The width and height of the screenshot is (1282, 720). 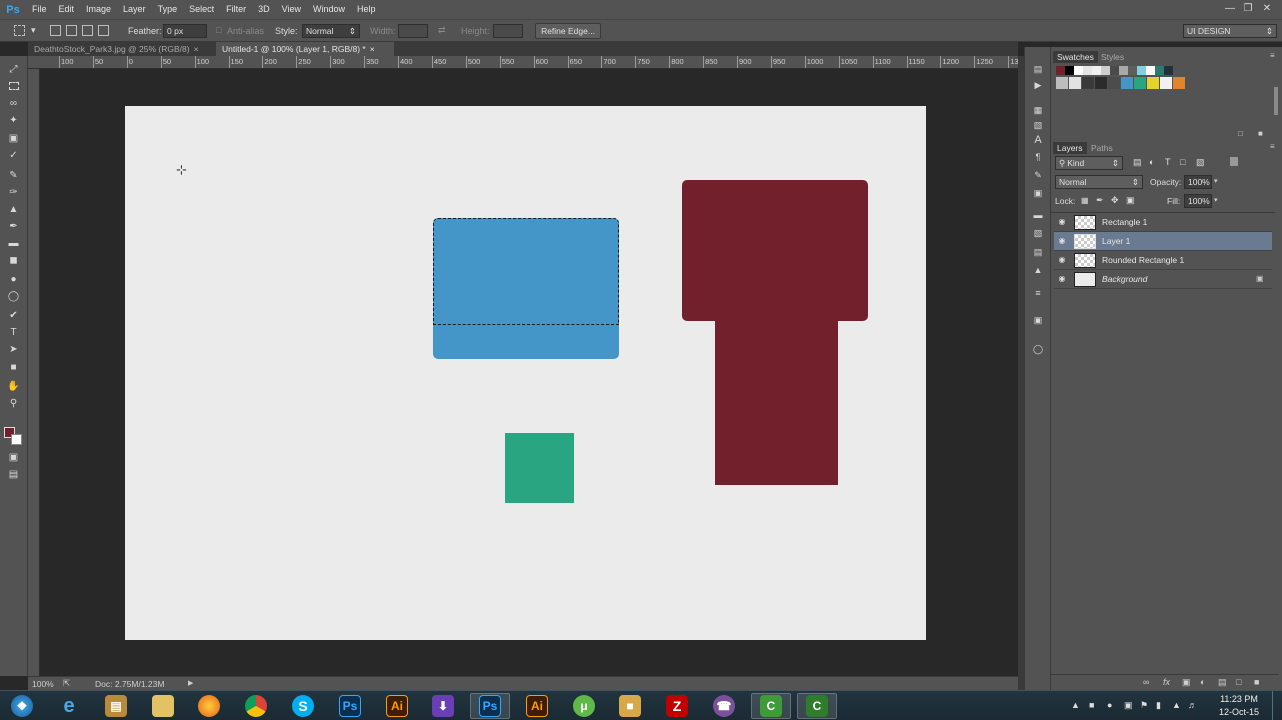 What do you see at coordinates (303, 706) in the screenshot?
I see `taskbar-skype: S` at bounding box center [303, 706].